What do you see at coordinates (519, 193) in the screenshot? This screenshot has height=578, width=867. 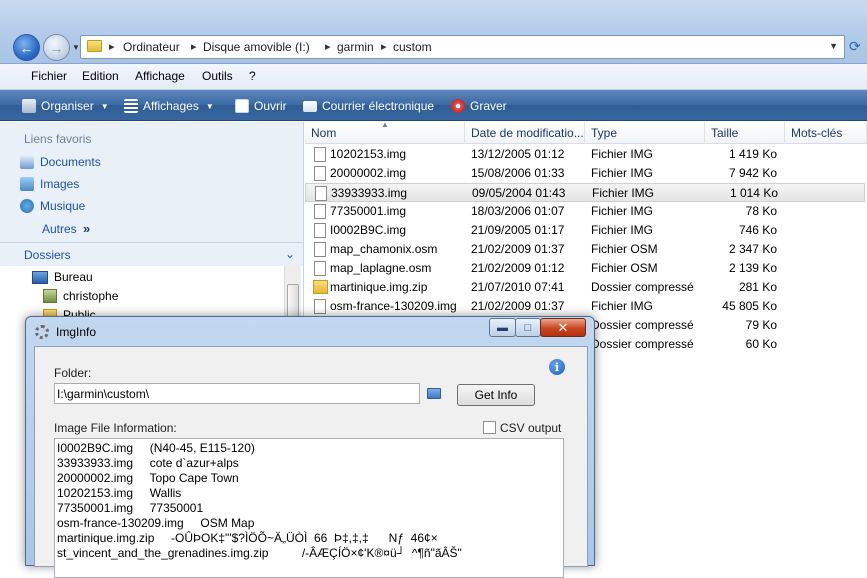 I see `file-date: 09/05/2004 01:43` at bounding box center [519, 193].